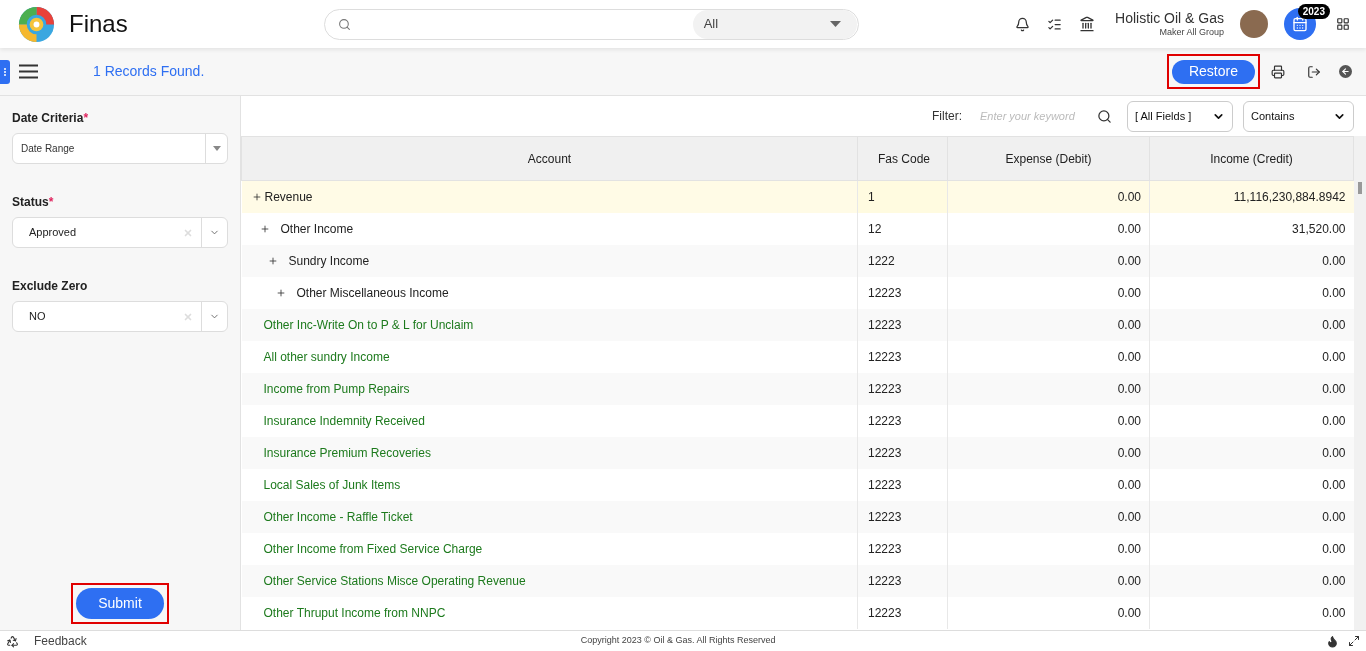 The height and width of the screenshot is (651, 1366). What do you see at coordinates (1343, 24) in the screenshot?
I see `grid-icon` at bounding box center [1343, 24].